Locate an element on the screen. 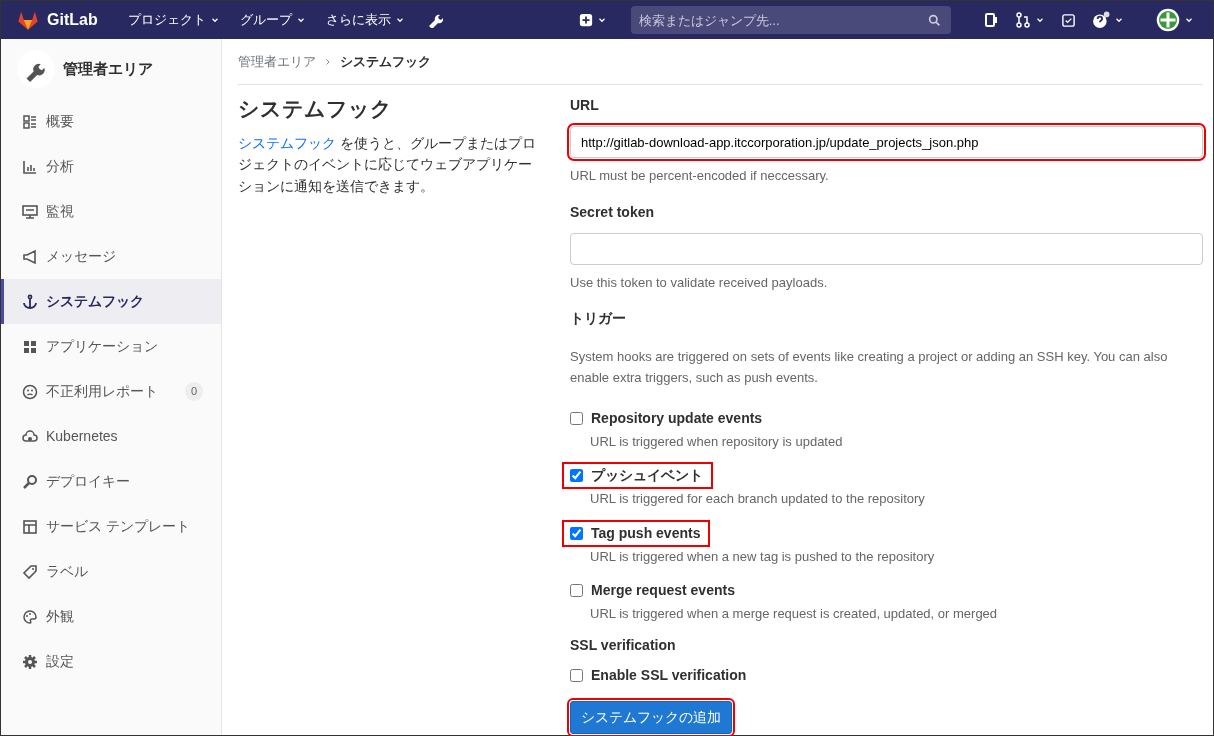  chevron-icon is located at coordinates (328, 61).